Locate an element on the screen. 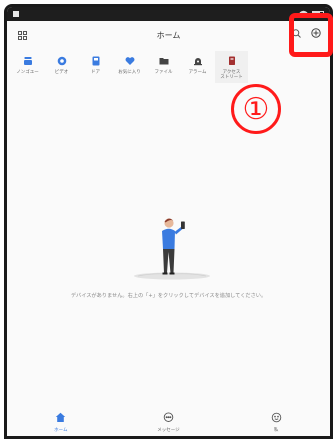  access-icon is located at coordinates (232, 61).